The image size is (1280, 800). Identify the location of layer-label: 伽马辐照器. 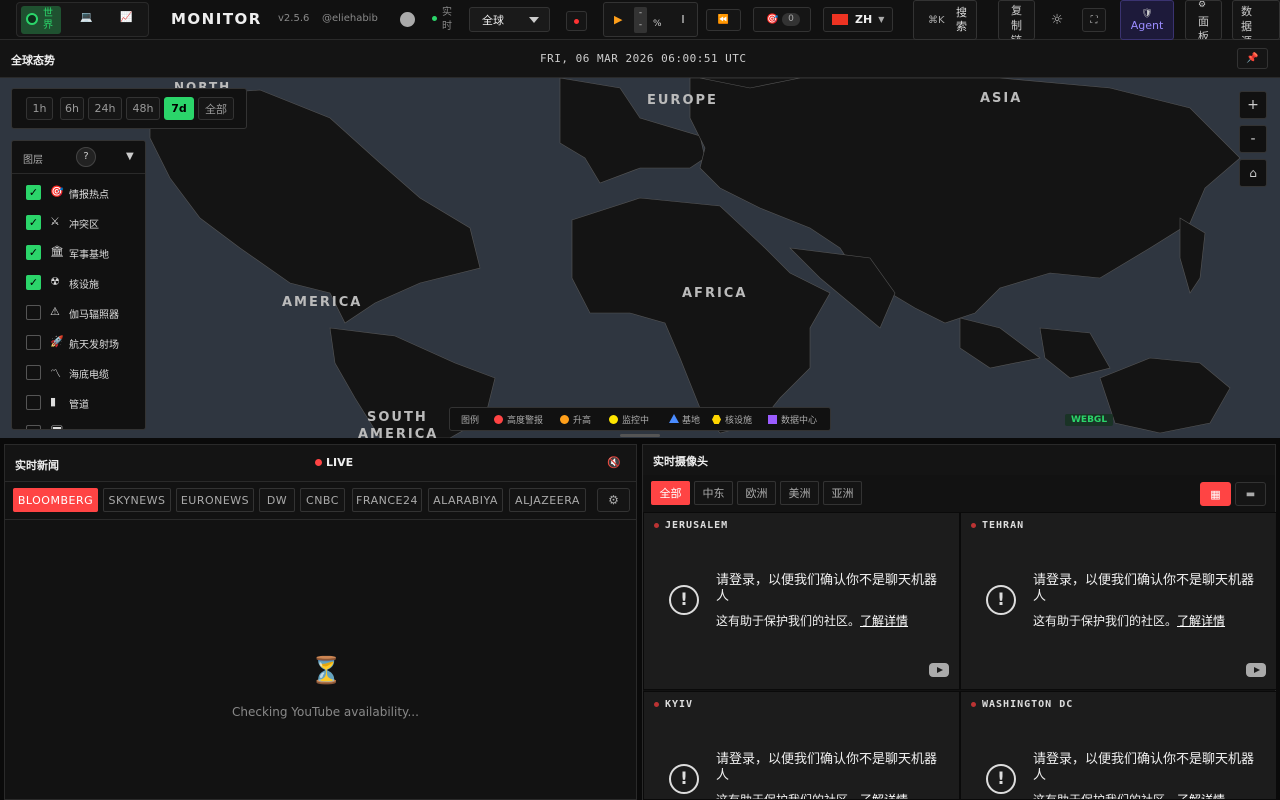
(94, 315).